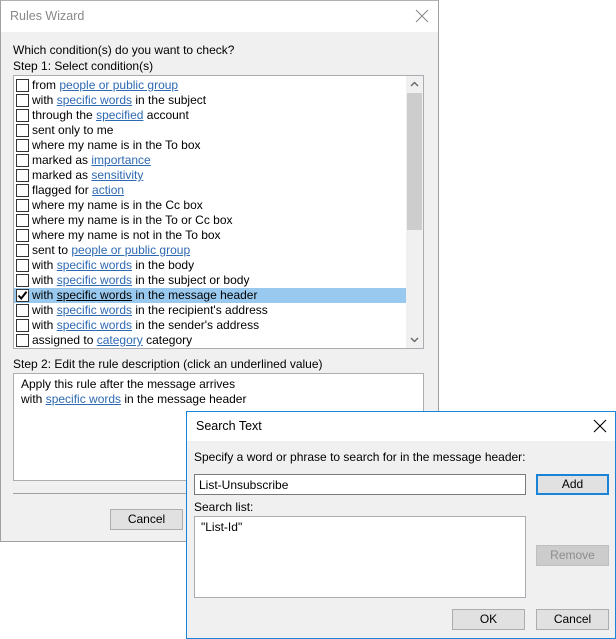 The height and width of the screenshot is (639, 616). Describe the element at coordinates (83, 399) in the screenshot. I see `specific-words-link: specific words` at that location.